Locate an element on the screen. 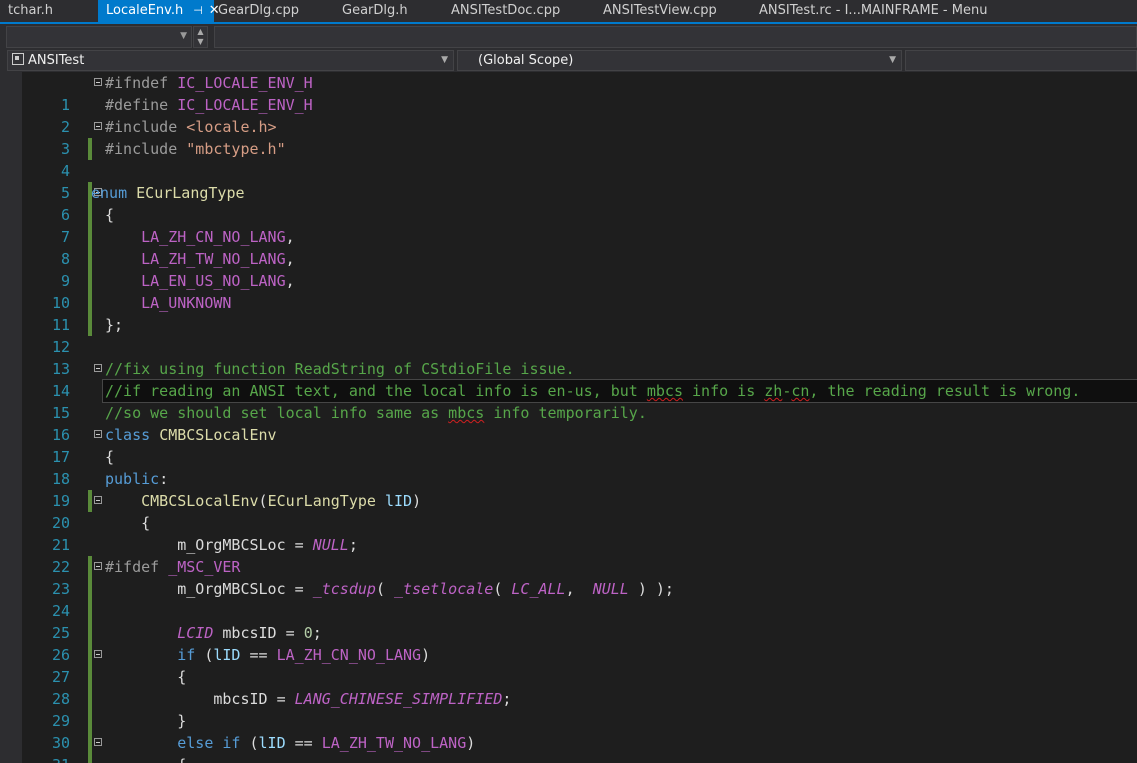  tab-geardlg-cpp: GearDlg.cpp is located at coordinates (270, 11).